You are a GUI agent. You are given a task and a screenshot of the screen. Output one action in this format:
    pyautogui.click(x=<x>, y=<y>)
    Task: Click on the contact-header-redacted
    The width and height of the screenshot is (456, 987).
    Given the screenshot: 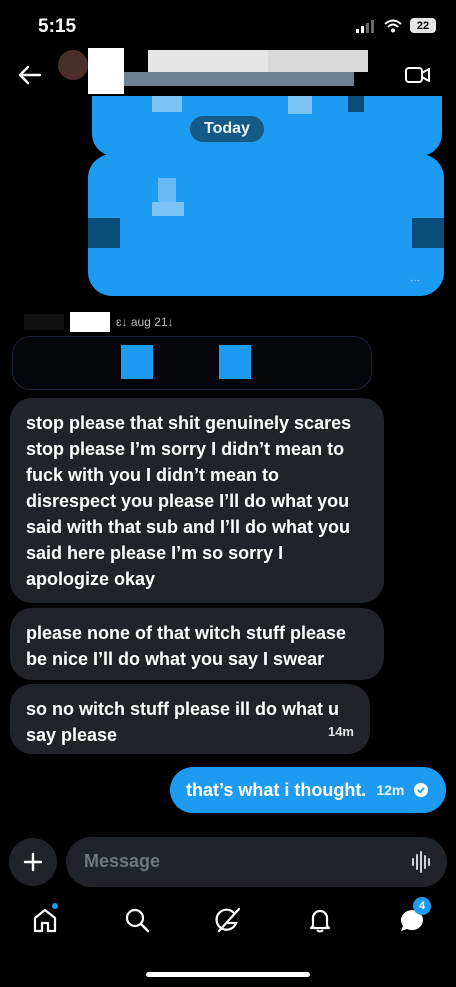 What is the action you would take?
    pyautogui.click(x=214, y=69)
    